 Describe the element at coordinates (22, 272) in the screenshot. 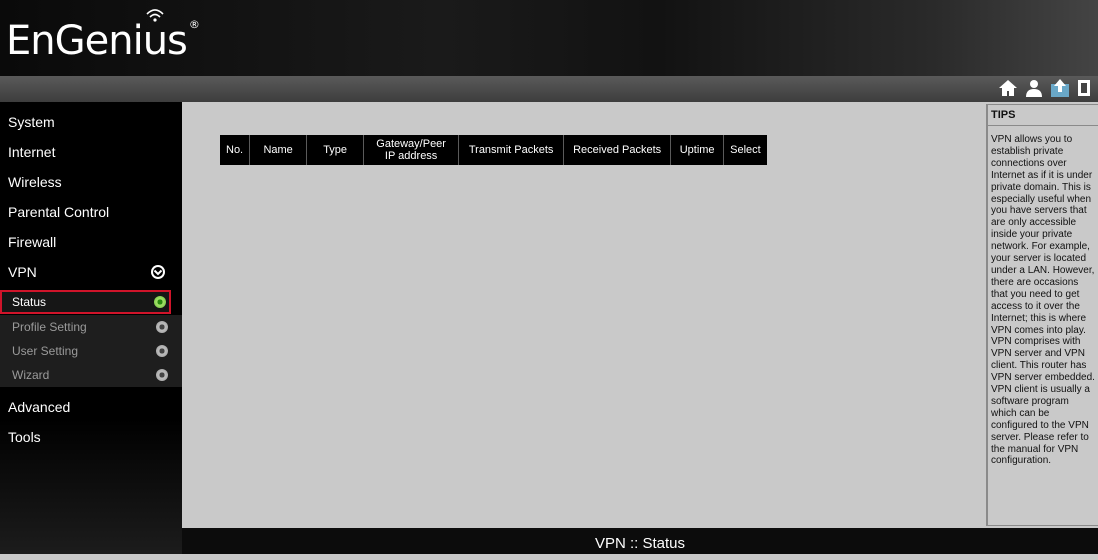

I see `sidebar-item-label: VPN` at that location.